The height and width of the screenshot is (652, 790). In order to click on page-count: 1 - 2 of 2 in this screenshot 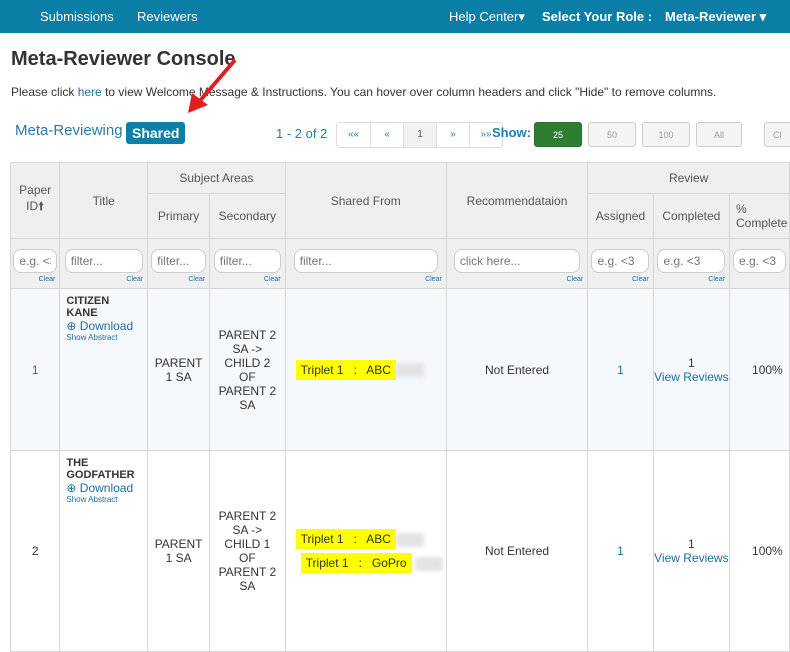, I will do `click(302, 133)`.